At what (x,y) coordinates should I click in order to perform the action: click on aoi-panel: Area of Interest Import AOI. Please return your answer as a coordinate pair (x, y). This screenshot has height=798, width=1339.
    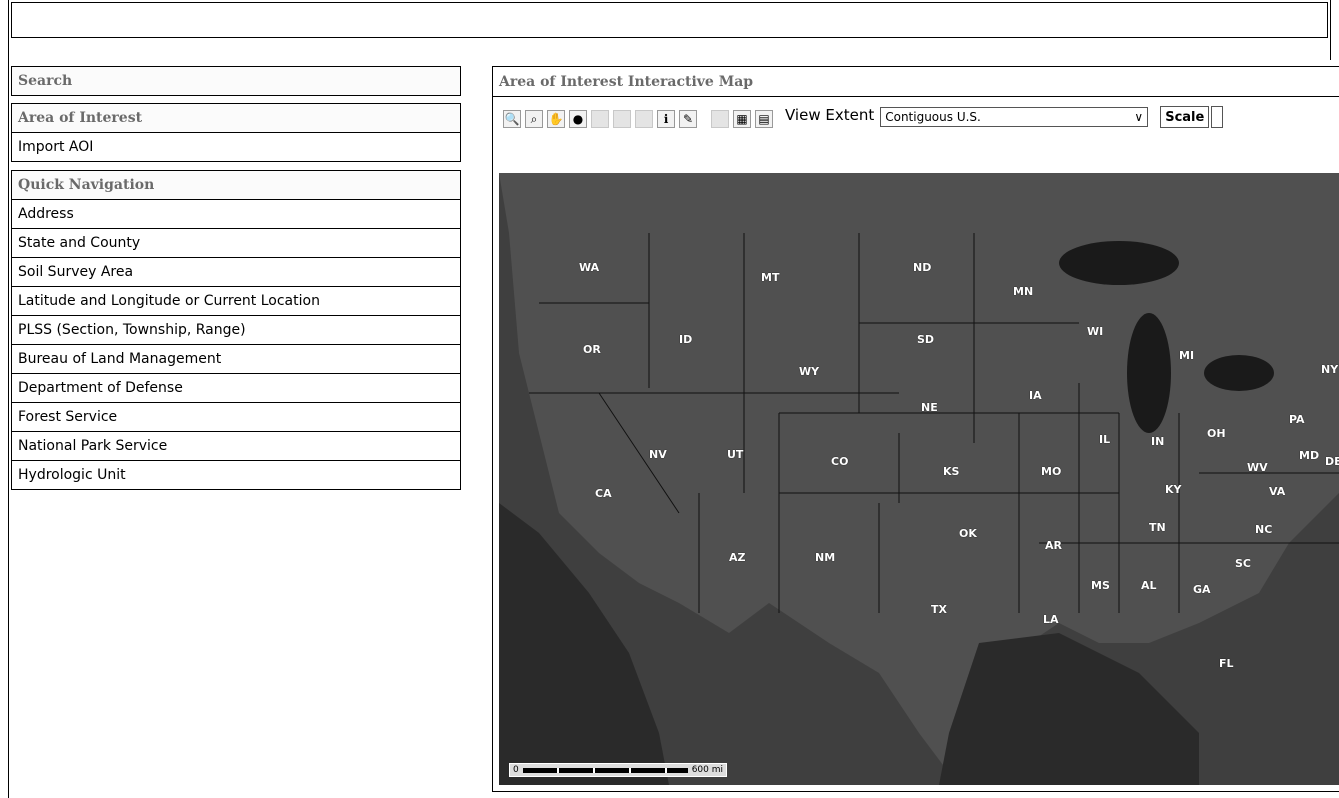
    Looking at the image, I should click on (236, 132).